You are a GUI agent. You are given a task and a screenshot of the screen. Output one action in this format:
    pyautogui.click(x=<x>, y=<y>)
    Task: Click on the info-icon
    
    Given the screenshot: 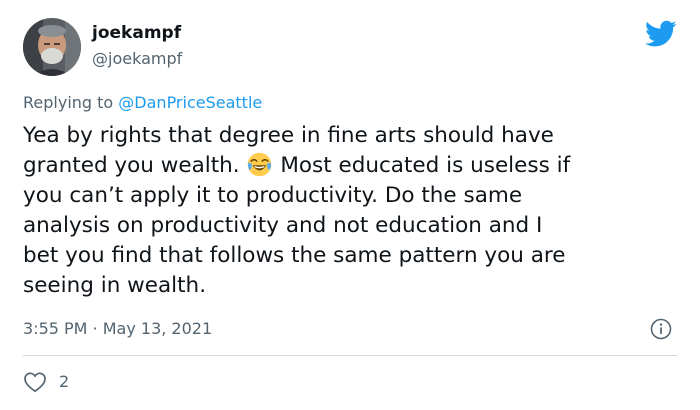 What is the action you would take?
    pyautogui.click(x=661, y=329)
    